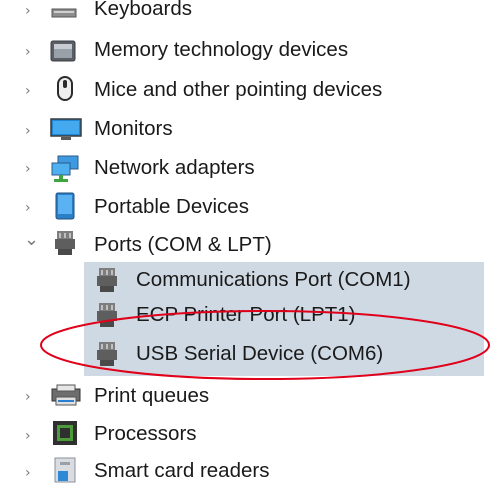  I want to click on tree-child-label: Communications Port (COM1), so click(273, 279).